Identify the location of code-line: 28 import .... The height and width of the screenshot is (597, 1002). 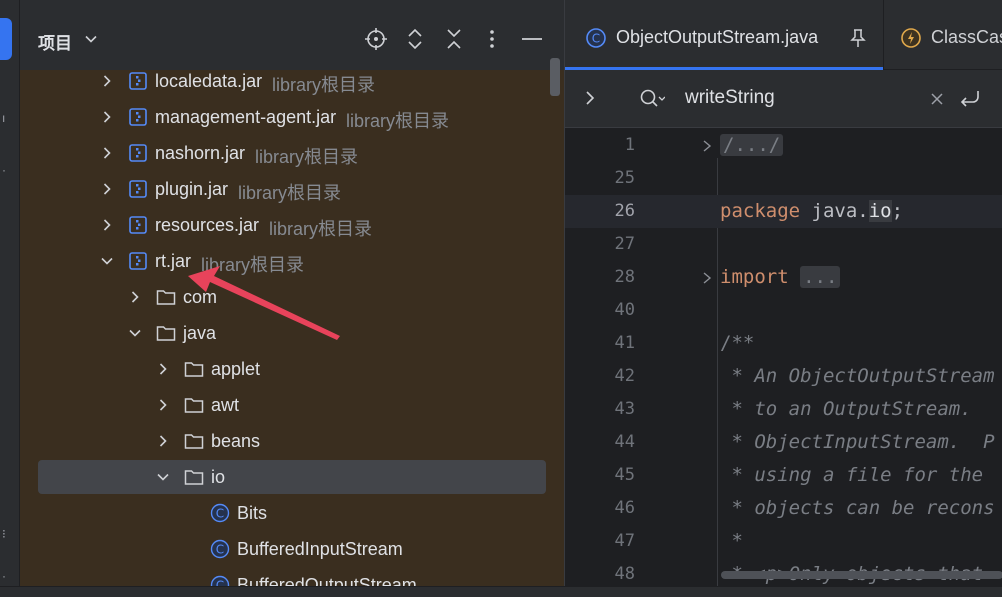
(783, 277).